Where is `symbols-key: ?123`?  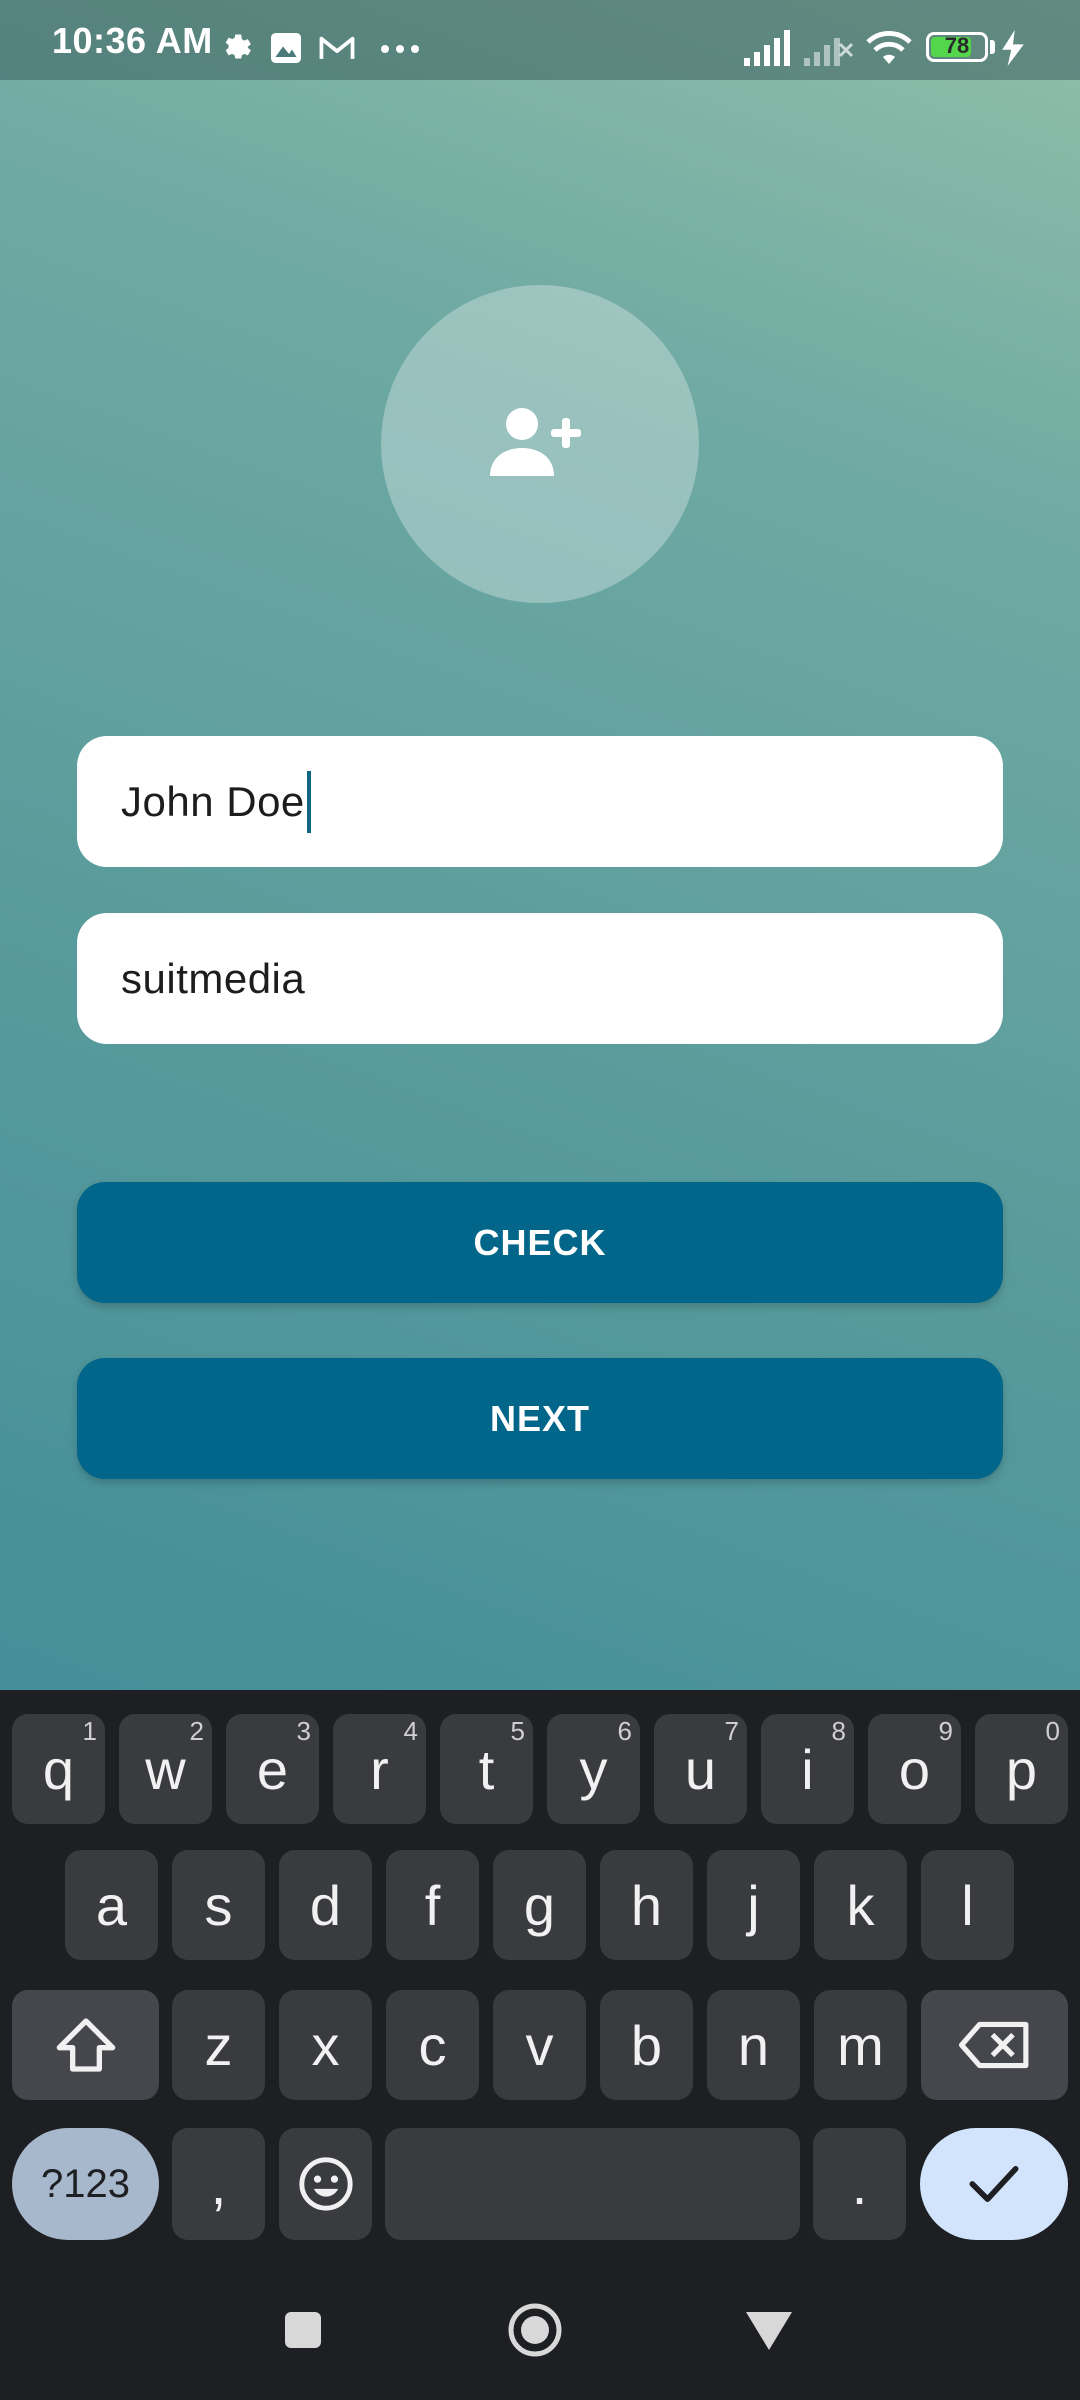 symbols-key: ?123 is located at coordinates (85, 2184).